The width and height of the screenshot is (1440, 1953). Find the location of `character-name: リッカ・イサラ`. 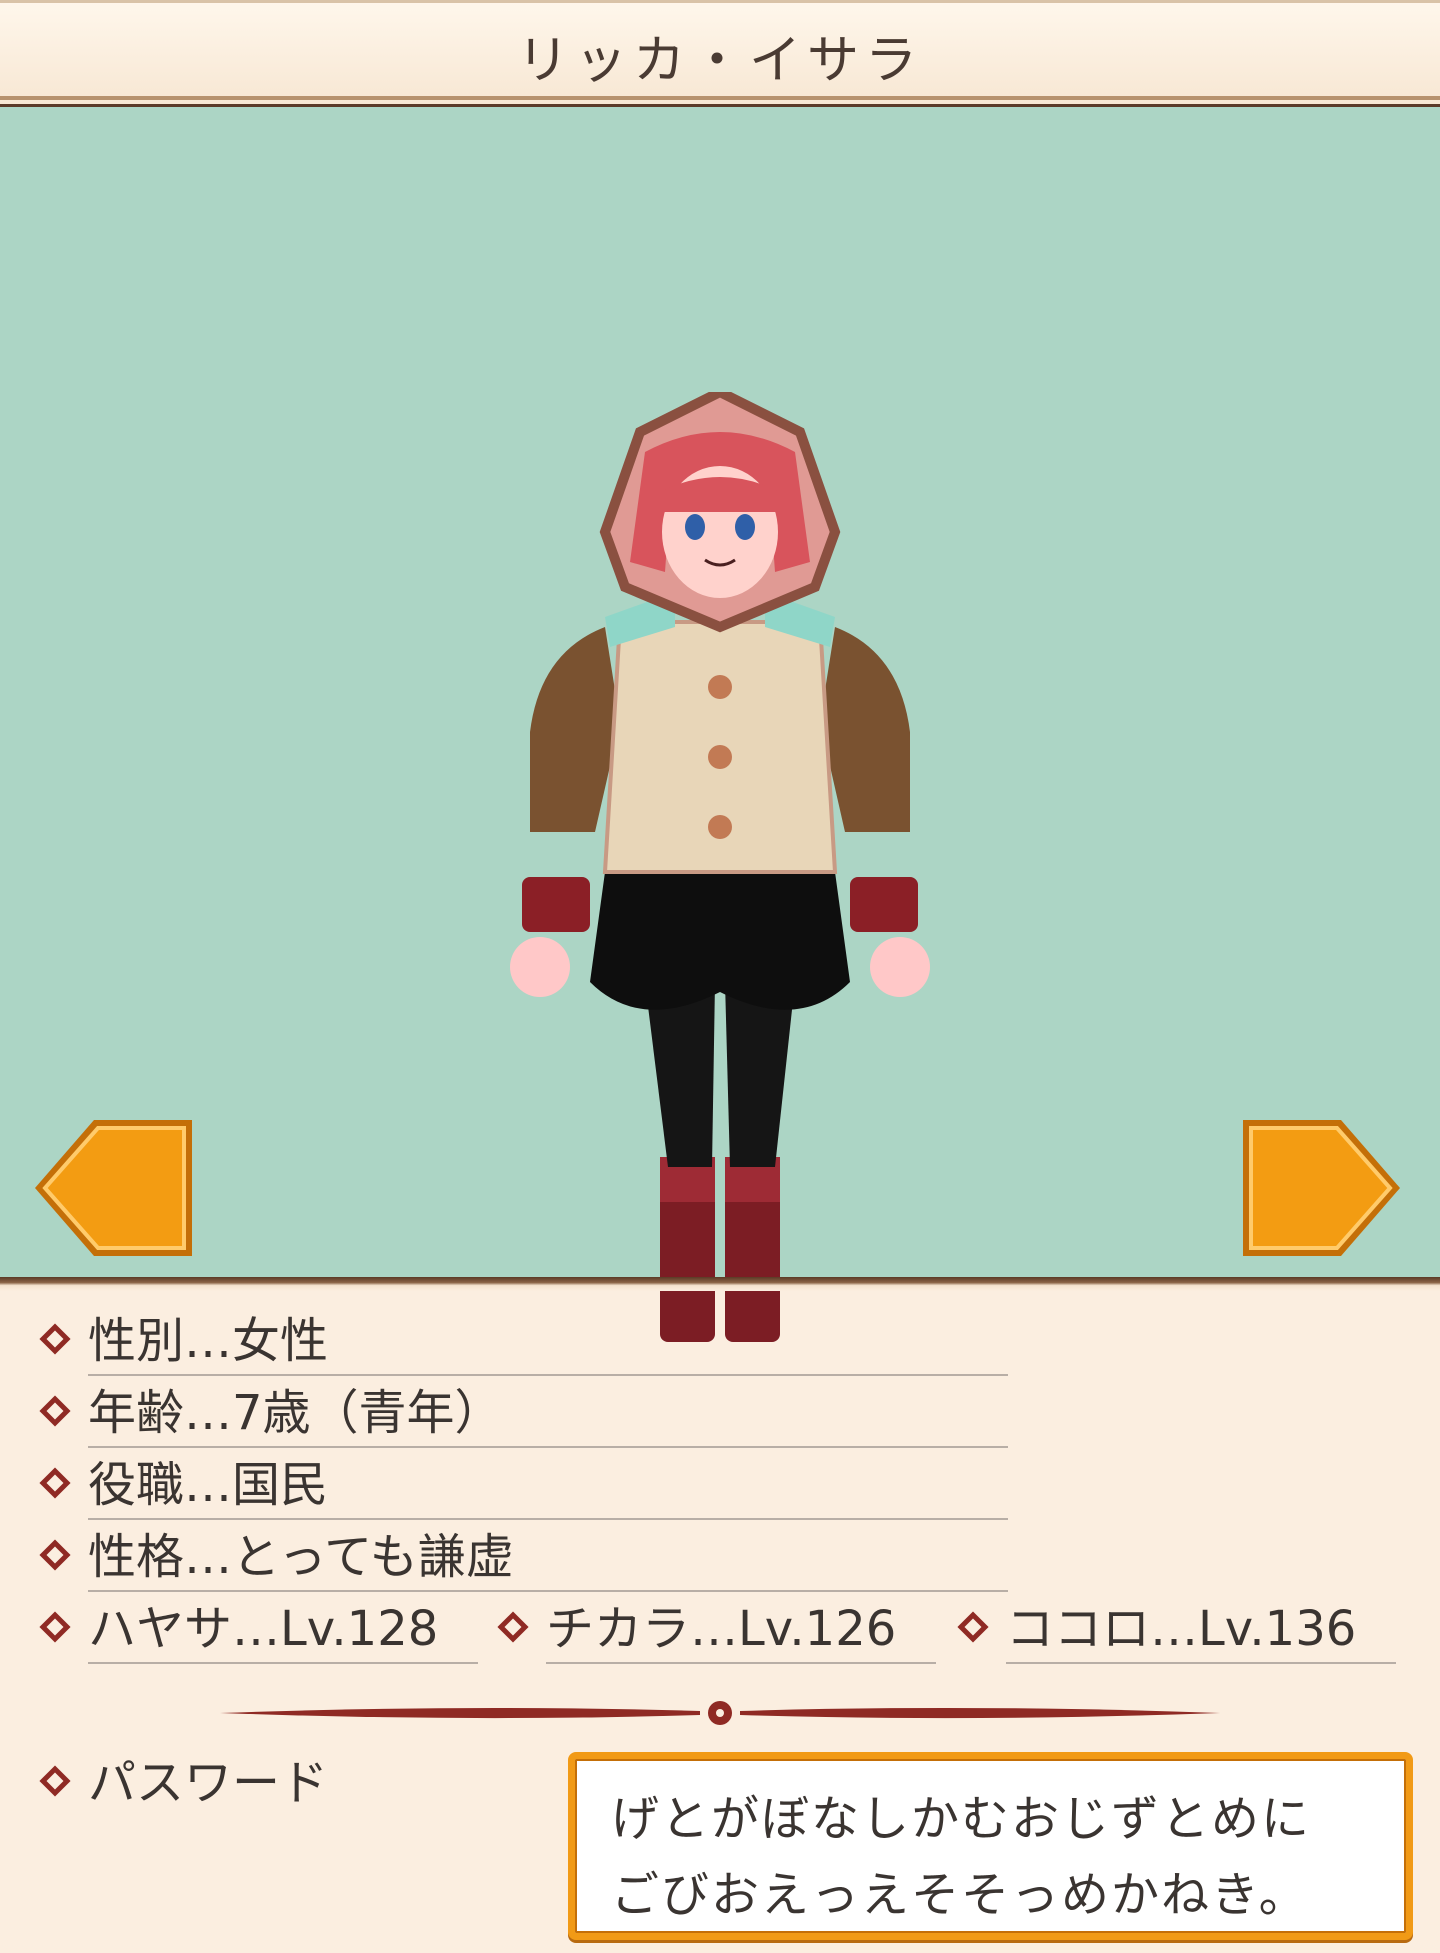

character-name: リッカ・イサラ is located at coordinates (719, 61).